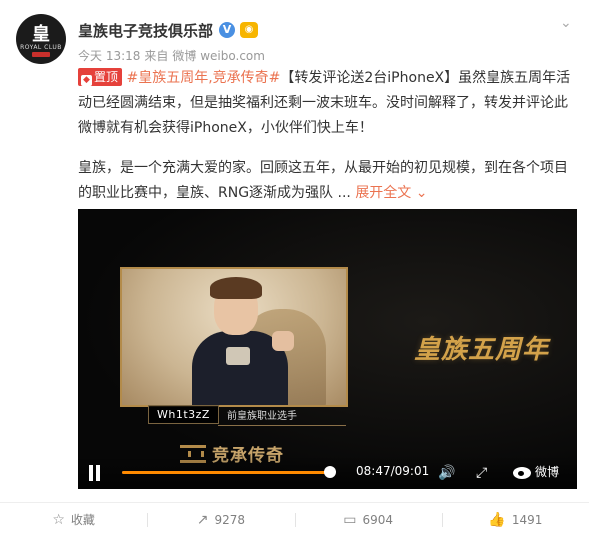 The height and width of the screenshot is (536, 589). Describe the element at coordinates (567, 23) in the screenshot. I see `chevron-down-icon: ⌄` at that location.